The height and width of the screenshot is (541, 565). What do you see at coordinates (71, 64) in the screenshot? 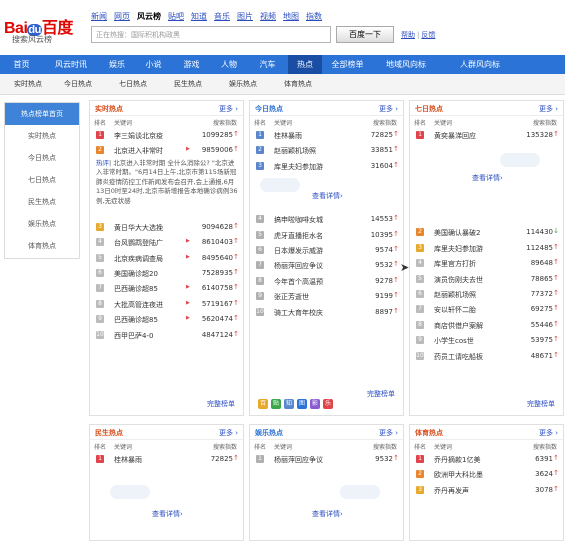
I see `main-nav-item: 风云时讯` at bounding box center [71, 64].